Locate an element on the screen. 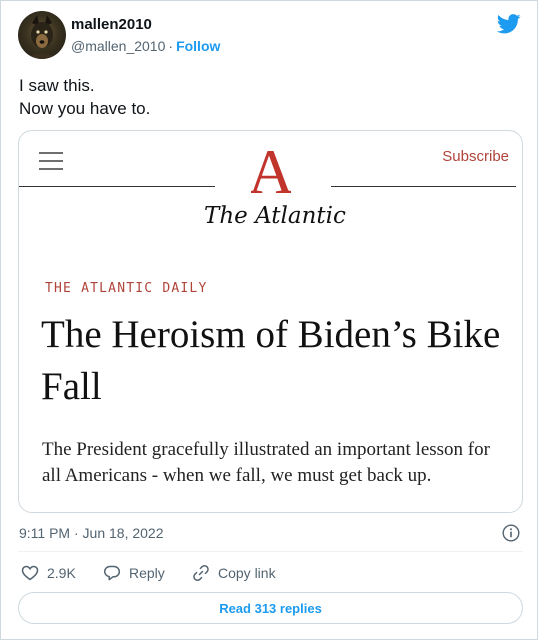 The image size is (538, 640). tweet-text: I saw this. Now you have to. is located at coordinates (84, 97).